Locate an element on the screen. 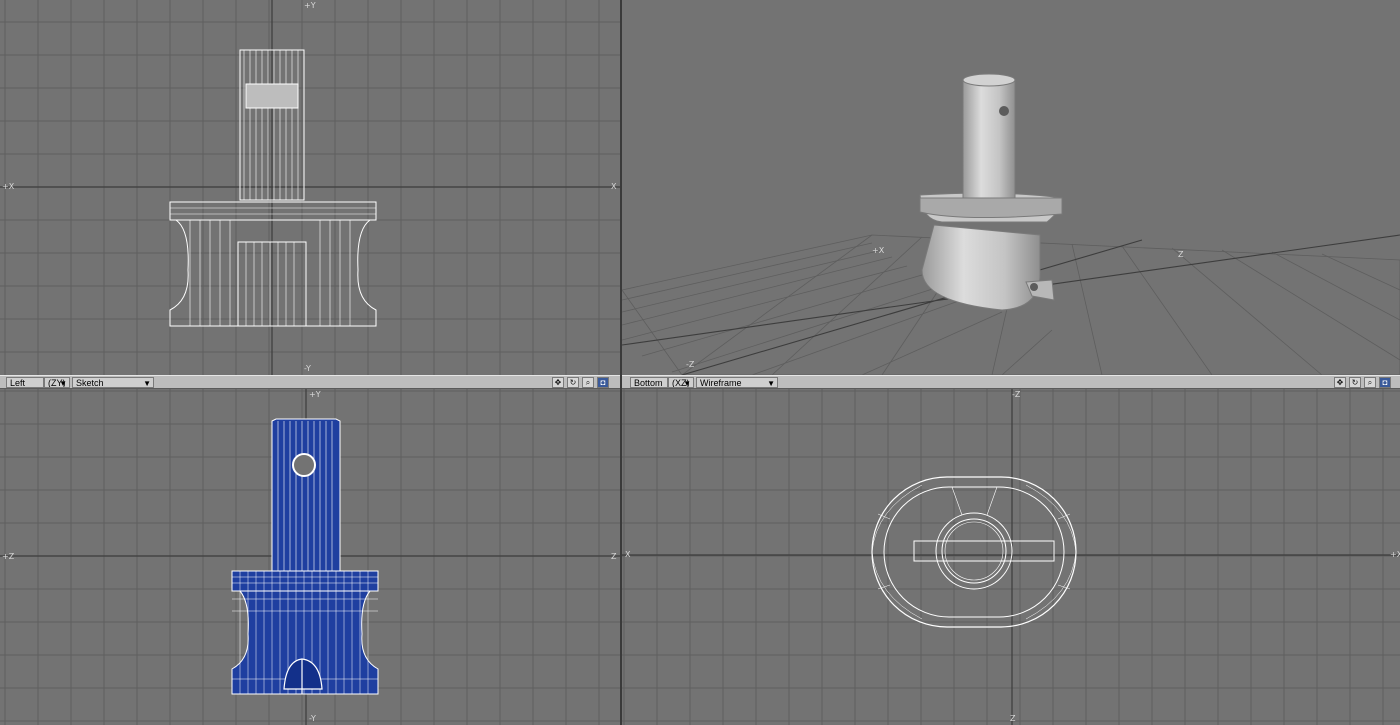 This screenshot has width=1400, height=725. render-mode-label: Sketch is located at coordinates (90, 383).